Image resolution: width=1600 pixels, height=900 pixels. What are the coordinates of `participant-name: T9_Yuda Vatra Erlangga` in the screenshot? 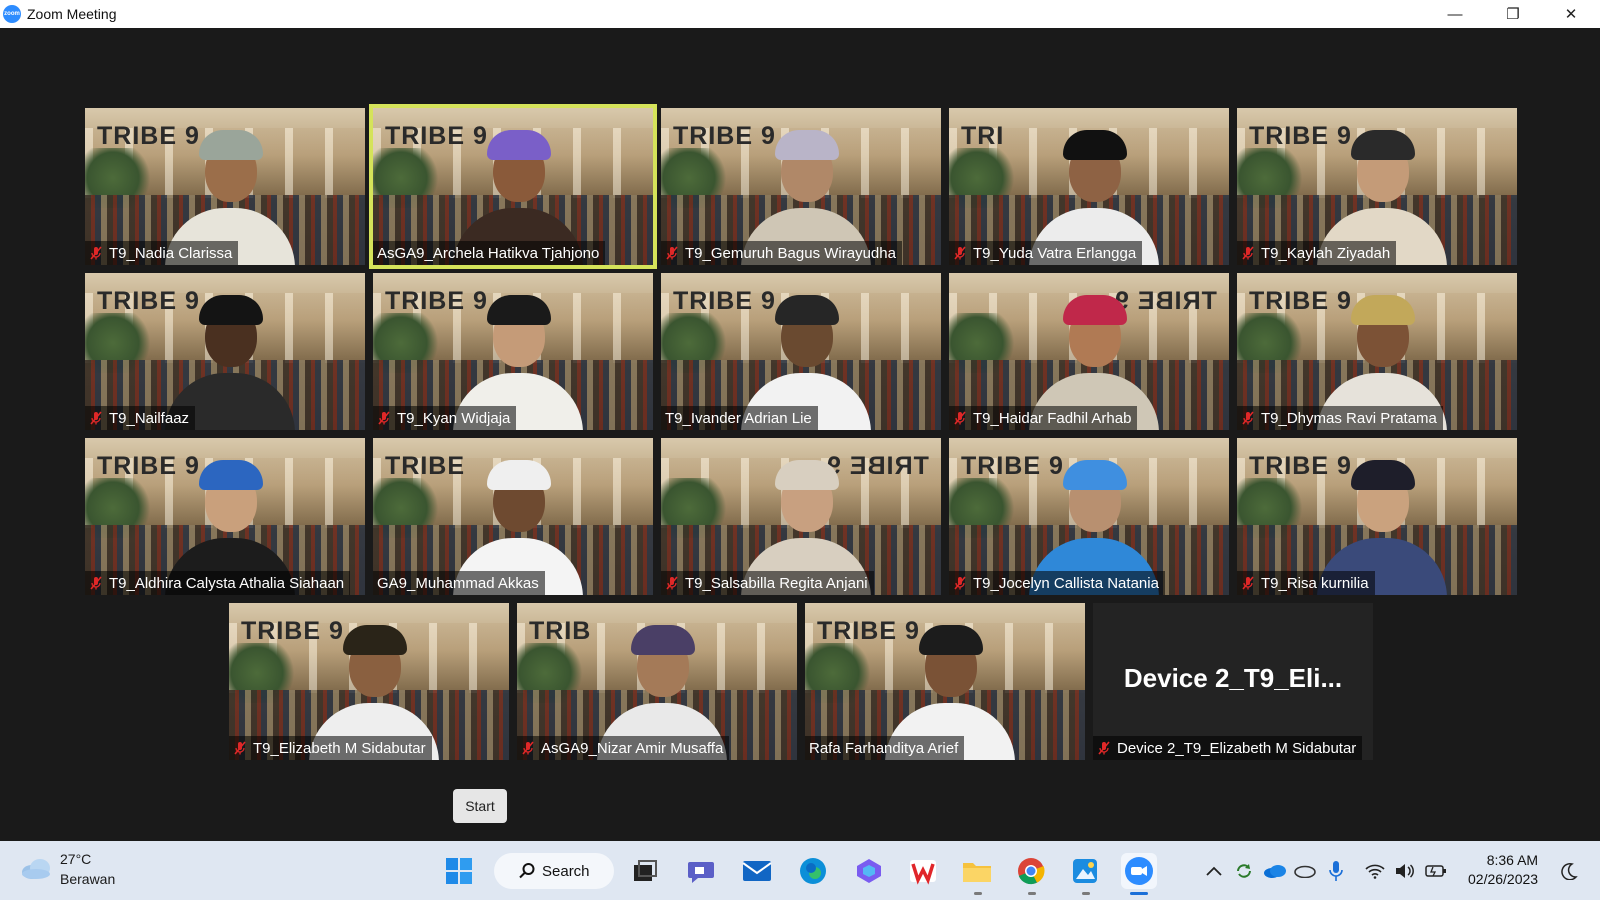 It's located at (1055, 253).